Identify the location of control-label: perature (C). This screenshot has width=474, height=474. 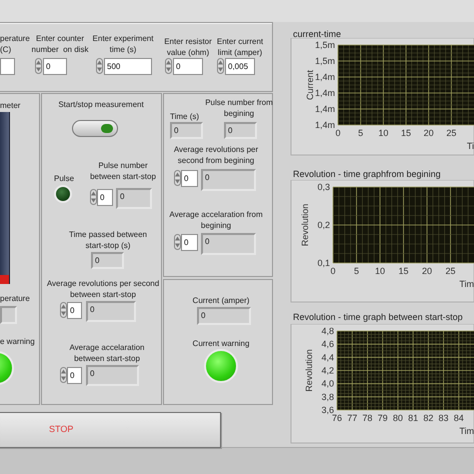
(15, 44).